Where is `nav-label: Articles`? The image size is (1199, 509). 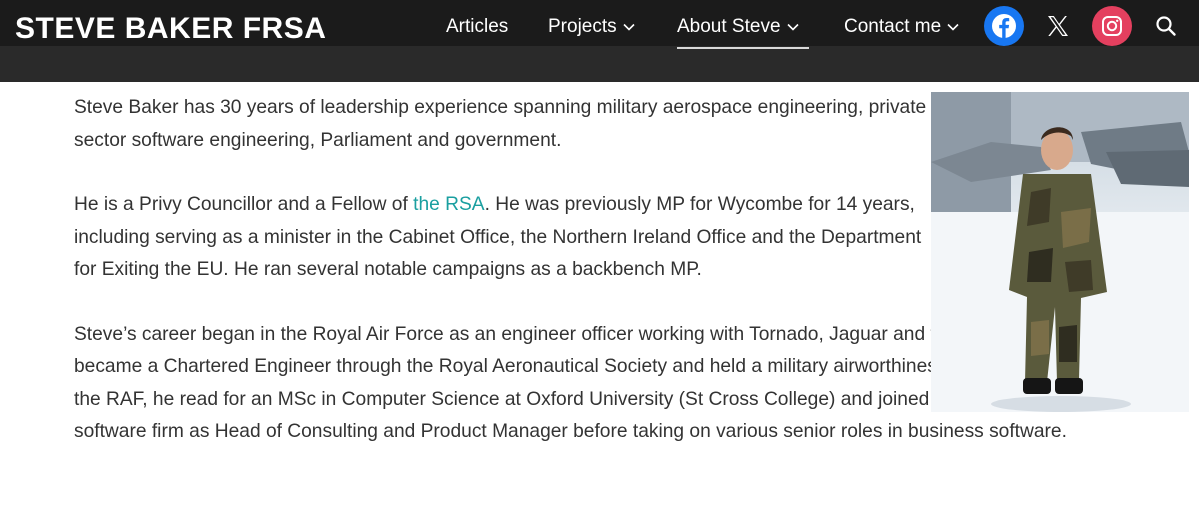
nav-label: Articles is located at coordinates (477, 26).